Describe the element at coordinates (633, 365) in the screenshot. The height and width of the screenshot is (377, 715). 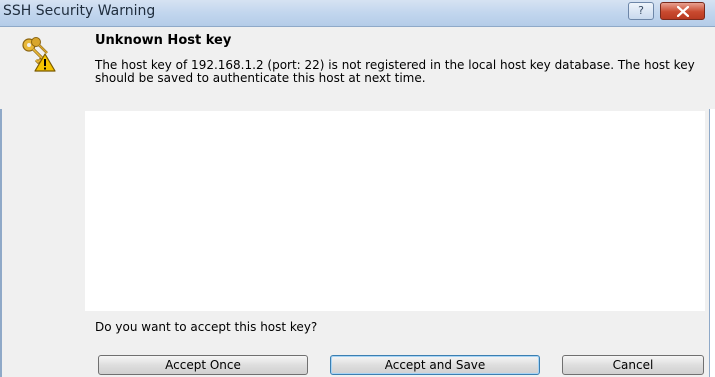
I see `cancel-button: Cancel` at that location.